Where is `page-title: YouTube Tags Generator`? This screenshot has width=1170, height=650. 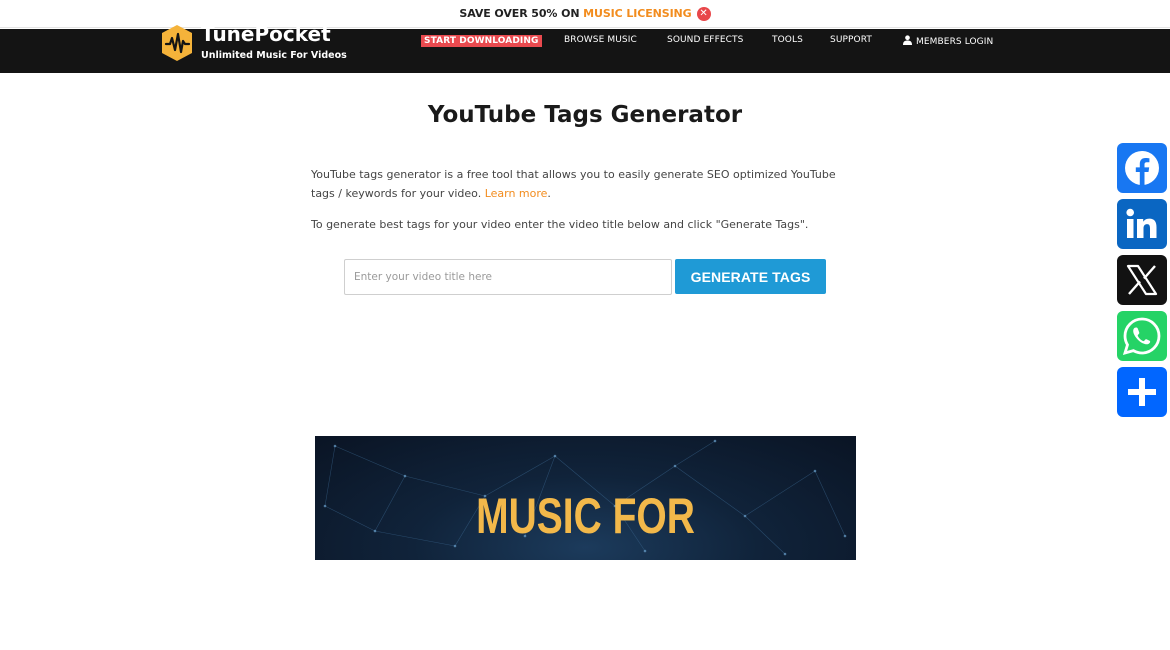
page-title: YouTube Tags Generator is located at coordinates (585, 115).